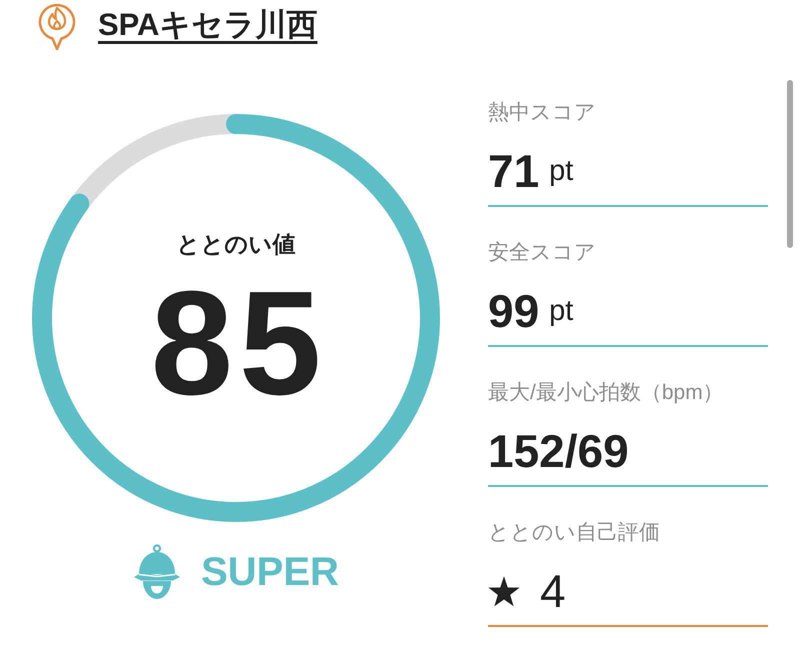  I want to click on metric-label: ととのい自己評価, so click(574, 533).